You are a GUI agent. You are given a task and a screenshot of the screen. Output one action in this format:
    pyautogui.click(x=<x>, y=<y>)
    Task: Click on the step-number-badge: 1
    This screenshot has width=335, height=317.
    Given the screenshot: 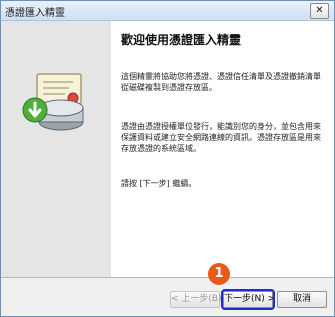 What is the action you would take?
    pyautogui.click(x=219, y=274)
    